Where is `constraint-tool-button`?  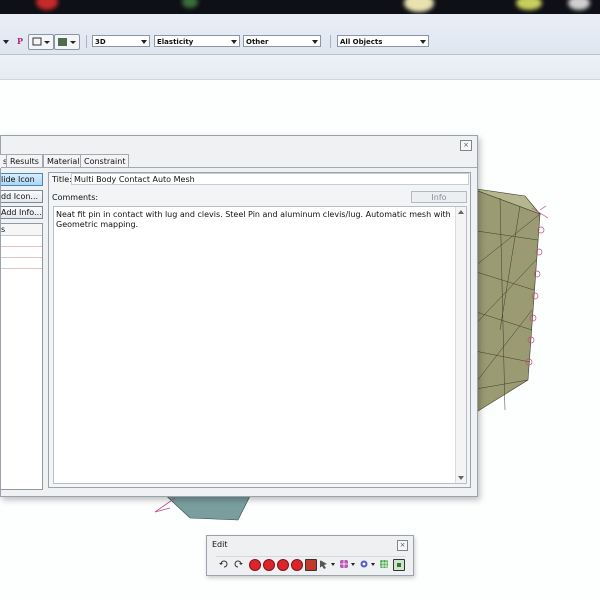
constraint-tool-button is located at coordinates (41, 42).